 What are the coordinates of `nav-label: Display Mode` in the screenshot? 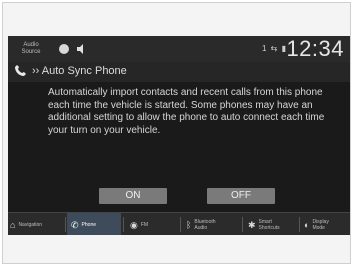 It's located at (320, 224).